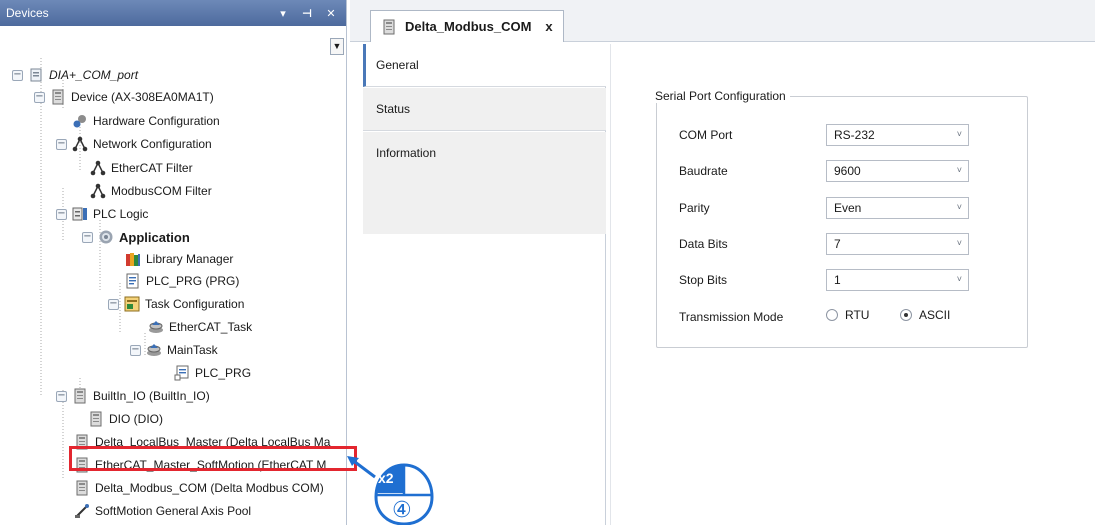 The image size is (1095, 525). I want to click on program-icon, so click(133, 281).